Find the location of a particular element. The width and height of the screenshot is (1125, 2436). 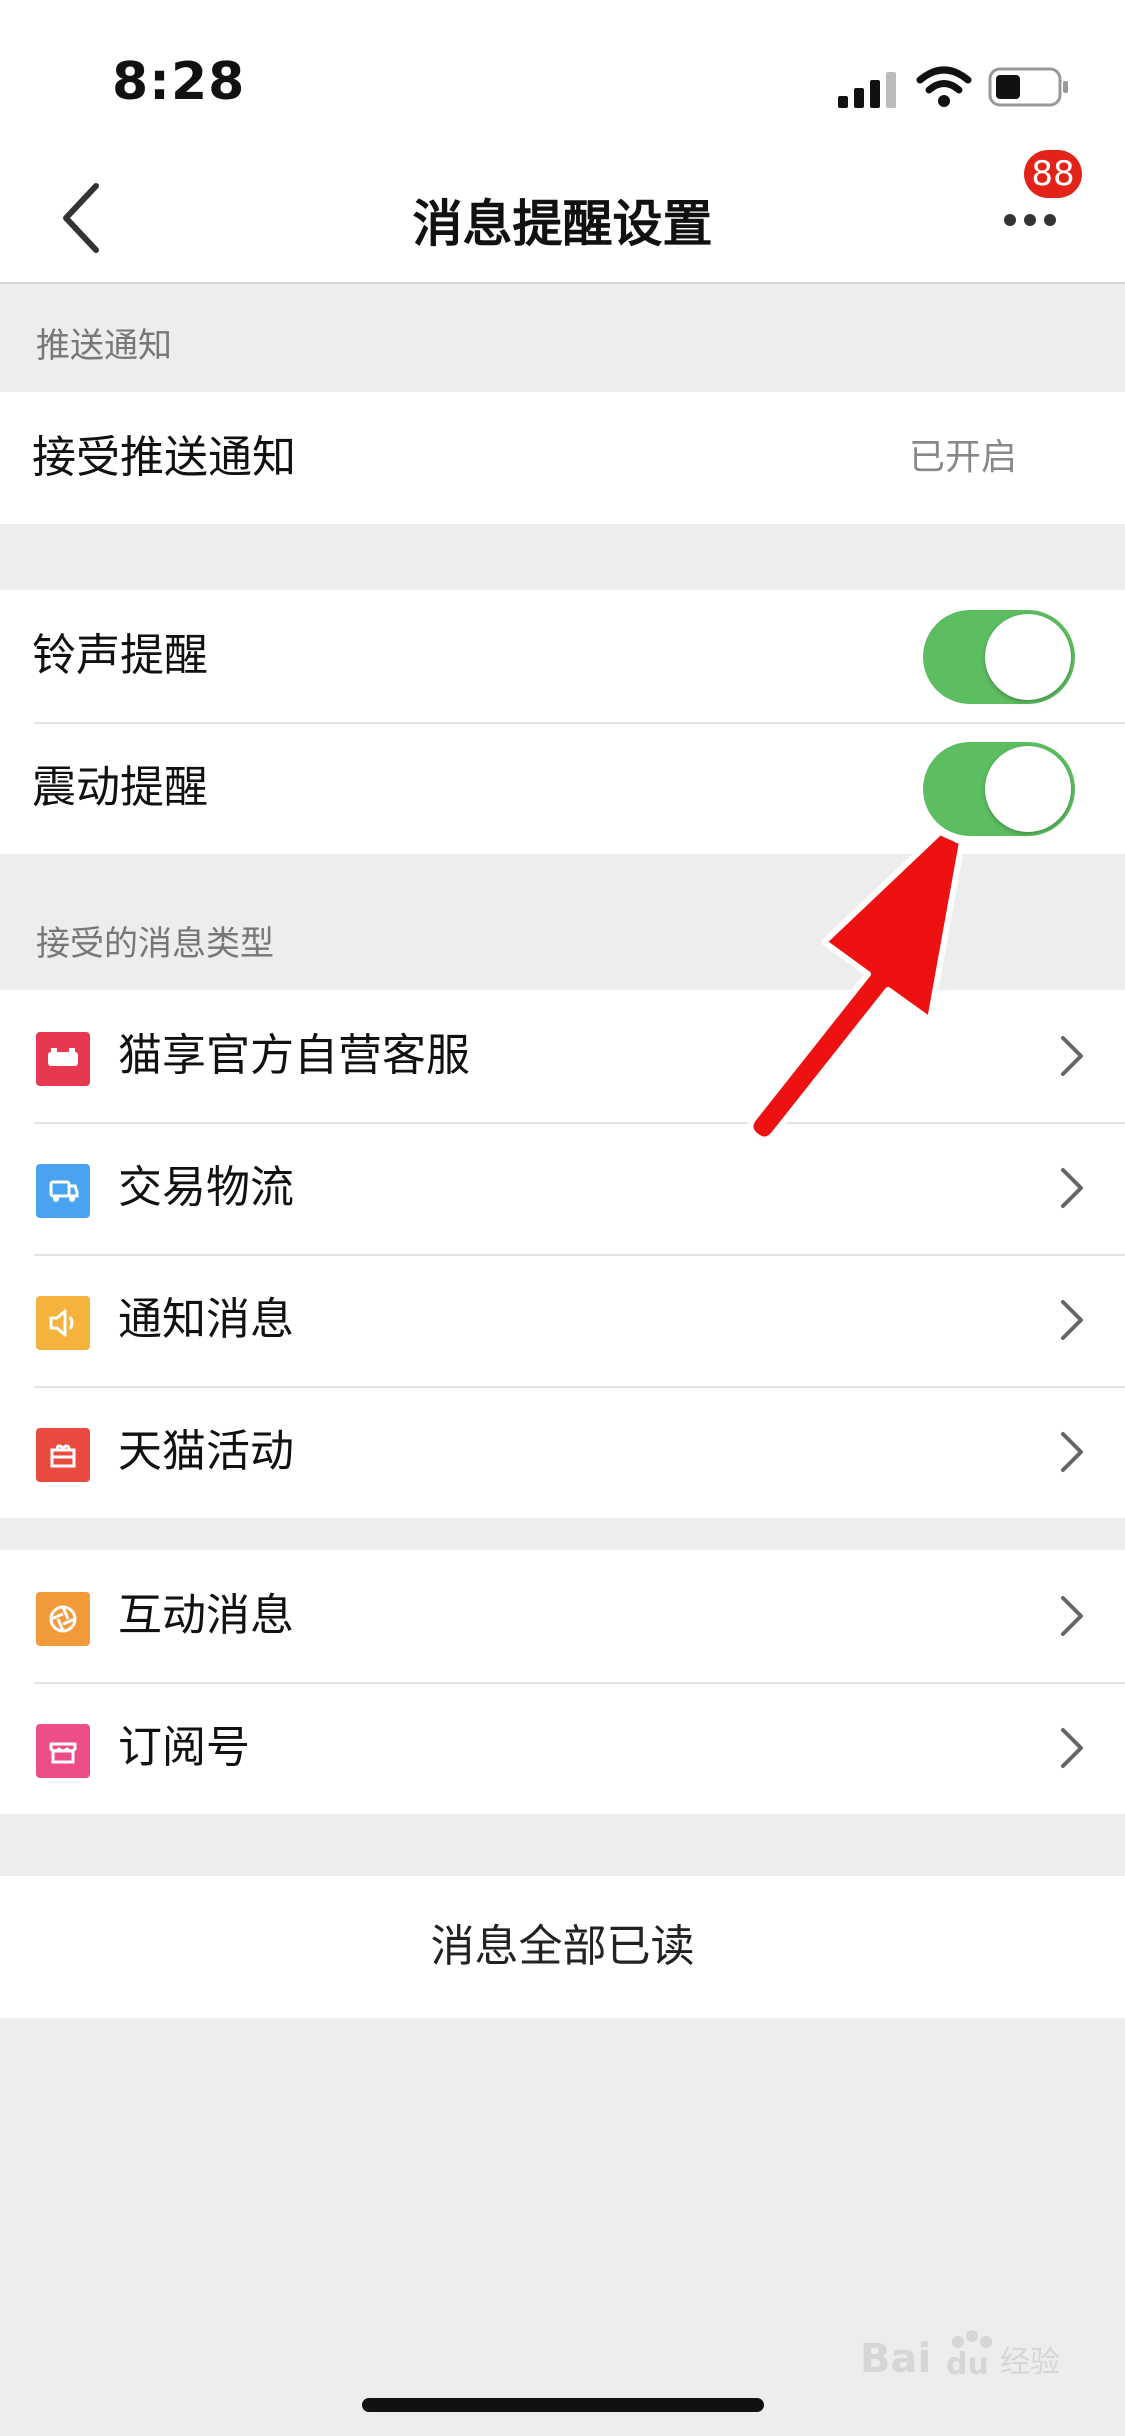

list-item-label: 交易物流 is located at coordinates (206, 1187).